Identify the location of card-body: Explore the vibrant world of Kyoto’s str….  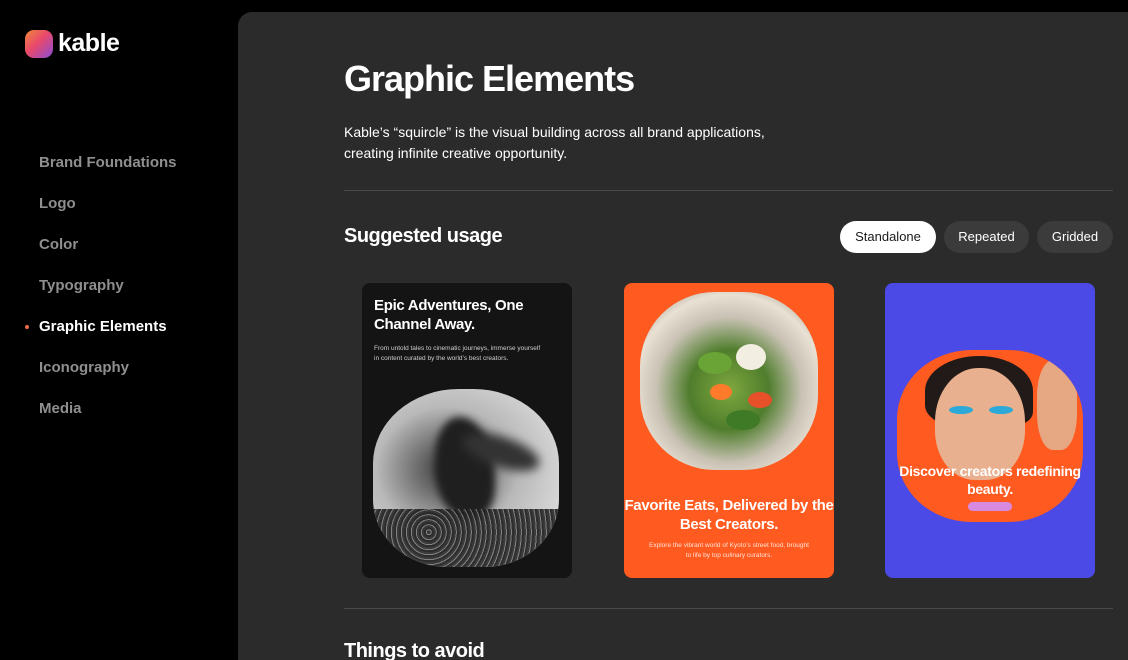
(729, 550).